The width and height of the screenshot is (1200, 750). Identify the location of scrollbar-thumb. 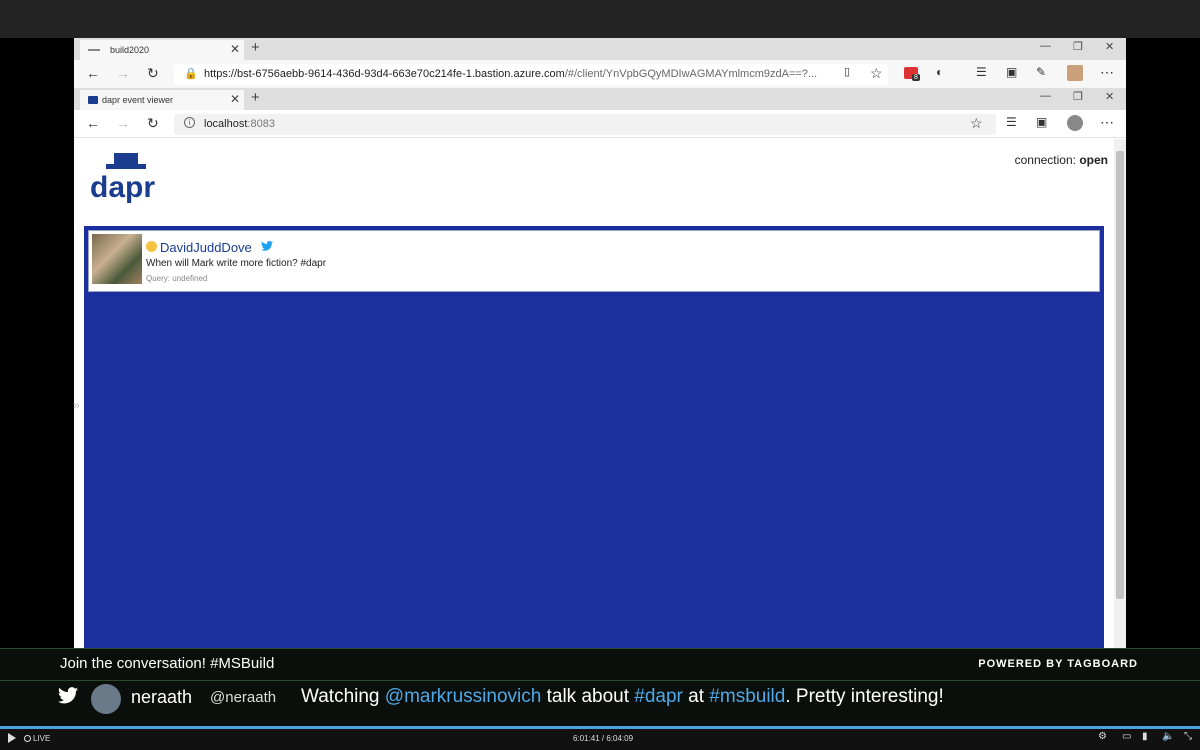
(1120, 375).